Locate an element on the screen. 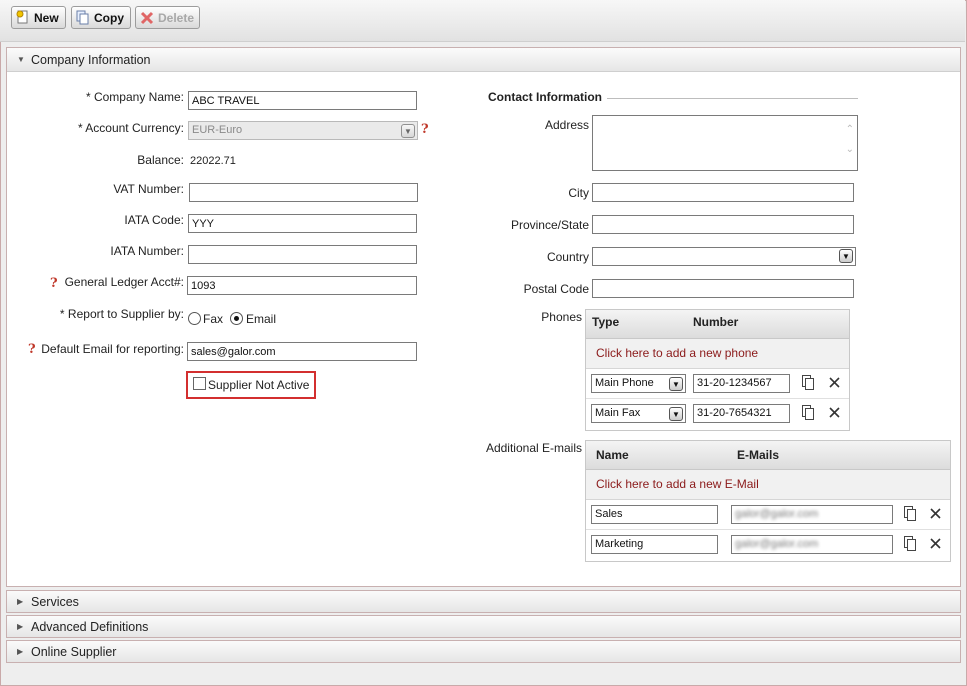 This screenshot has width=967, height=686. advanced-definitions-header: ▶ Advanced Definitions is located at coordinates (483, 626).